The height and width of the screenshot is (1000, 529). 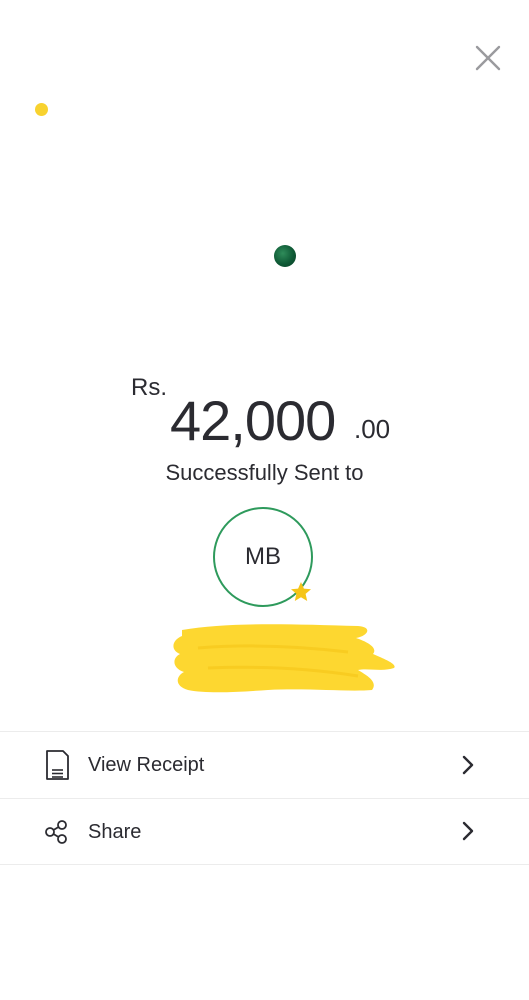 I want to click on share-label: Share, so click(x=115, y=832).